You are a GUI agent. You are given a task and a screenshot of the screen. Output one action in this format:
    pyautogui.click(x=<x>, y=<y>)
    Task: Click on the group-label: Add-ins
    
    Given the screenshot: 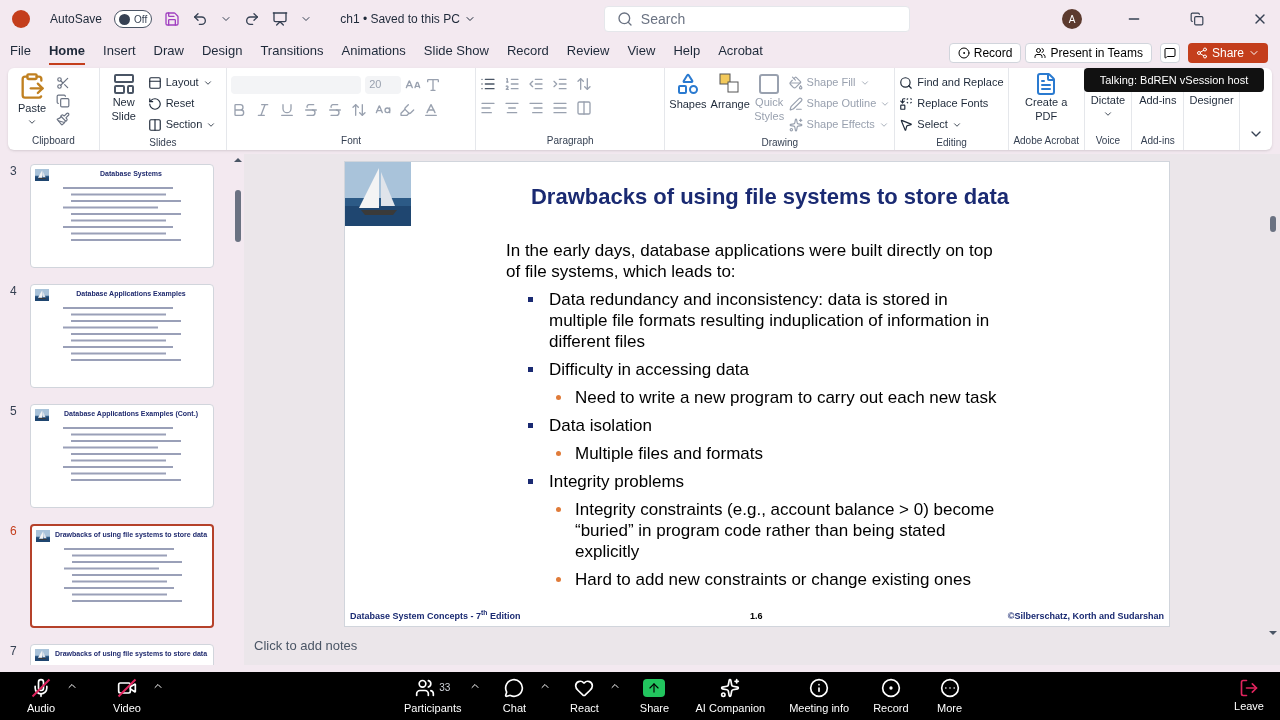 What is the action you would take?
    pyautogui.click(x=1157, y=141)
    